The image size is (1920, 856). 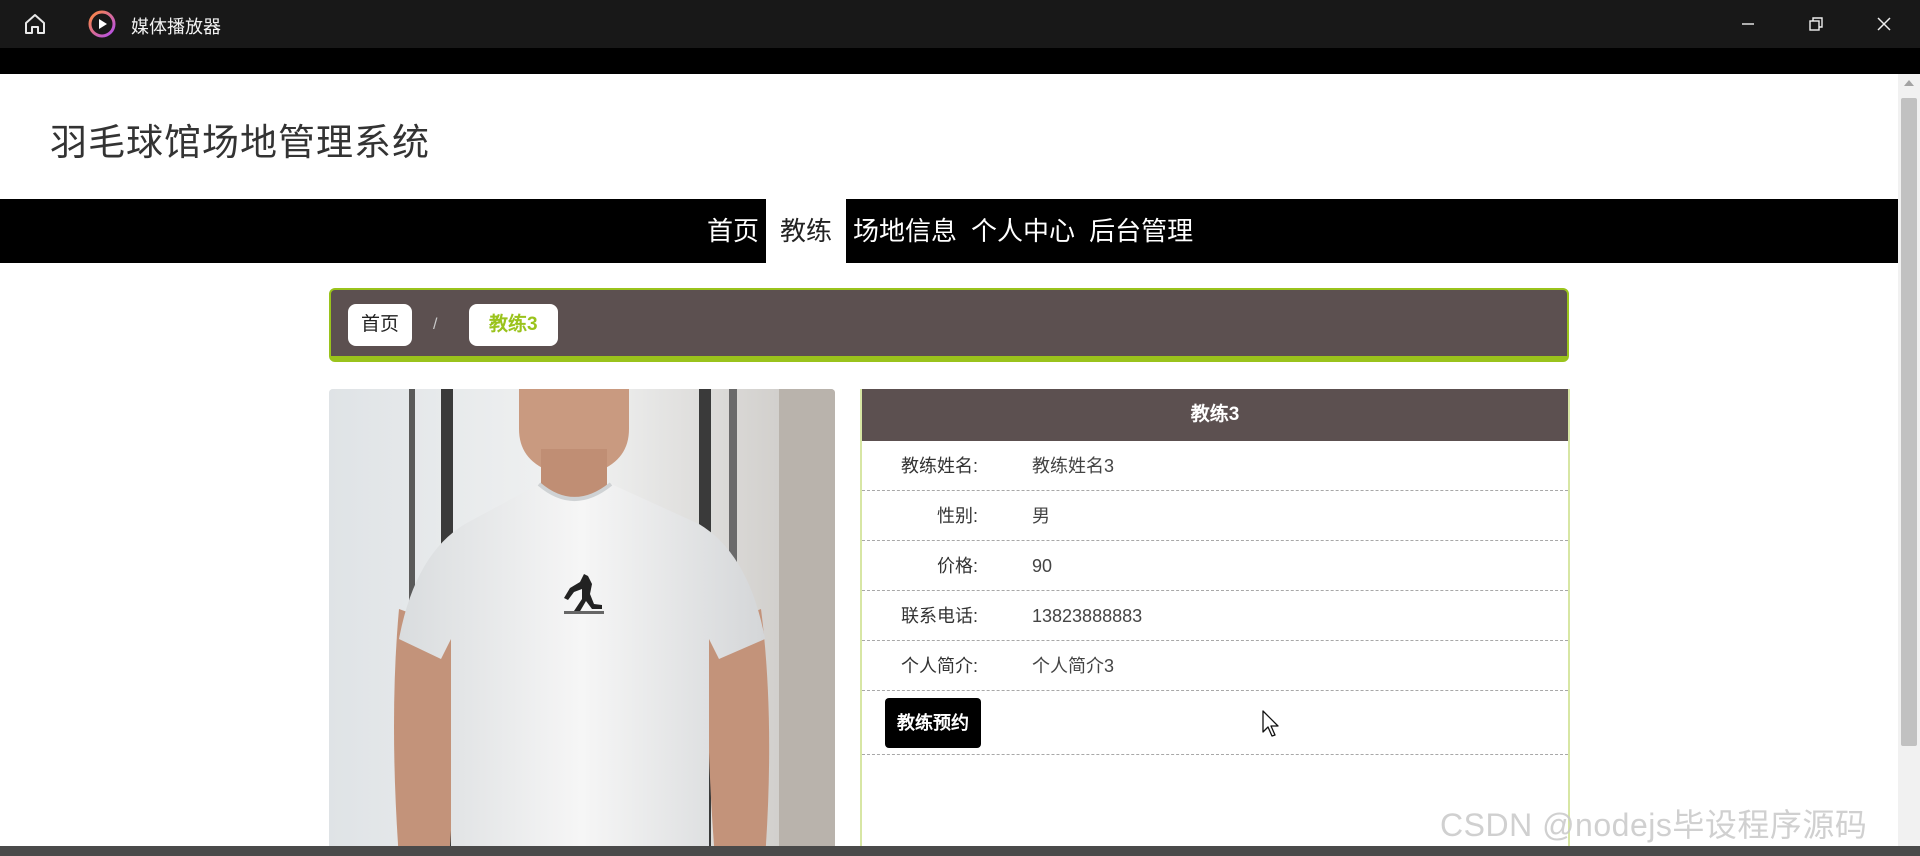 I want to click on video-letterbox-top, so click(x=960, y=61).